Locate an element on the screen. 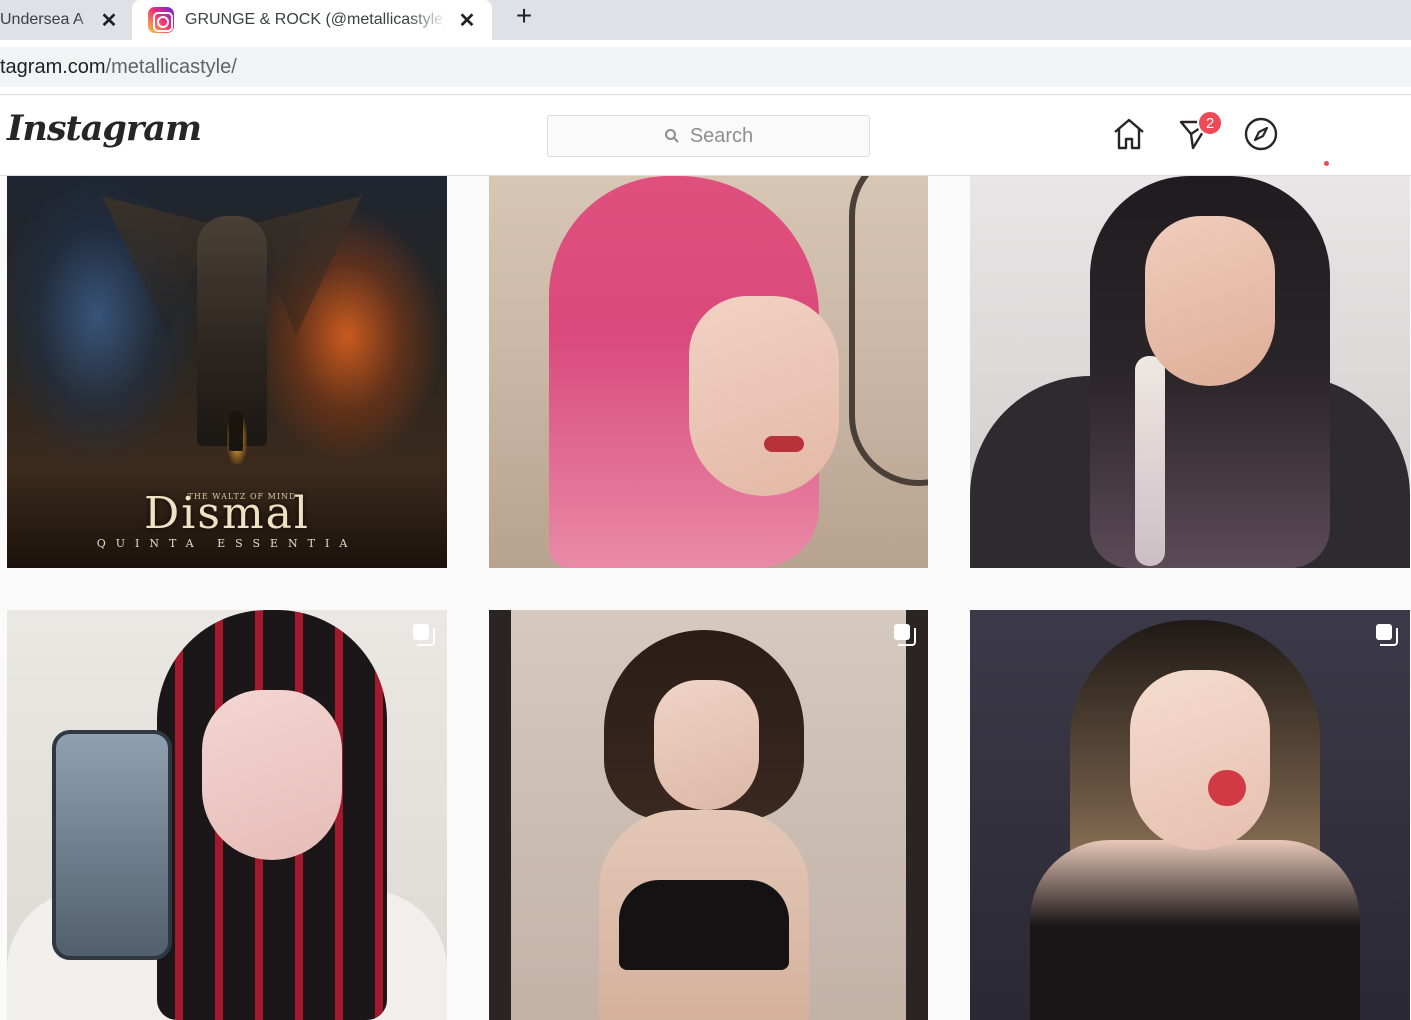  instagram-logo: Instagram is located at coordinates (104, 128).